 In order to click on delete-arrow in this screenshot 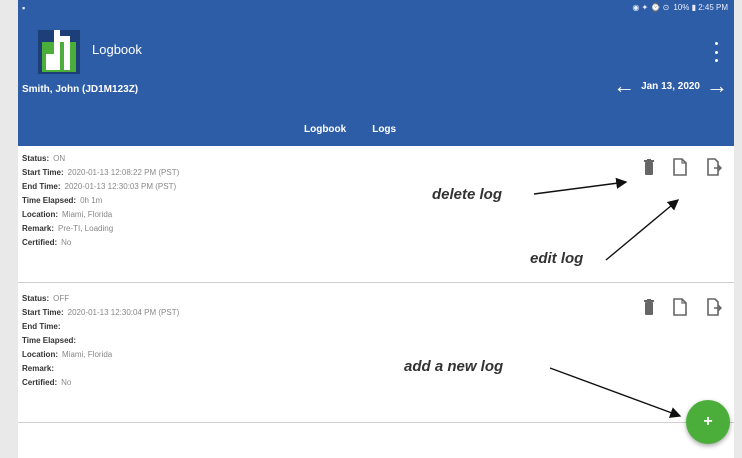, I will do `click(580, 186)`.